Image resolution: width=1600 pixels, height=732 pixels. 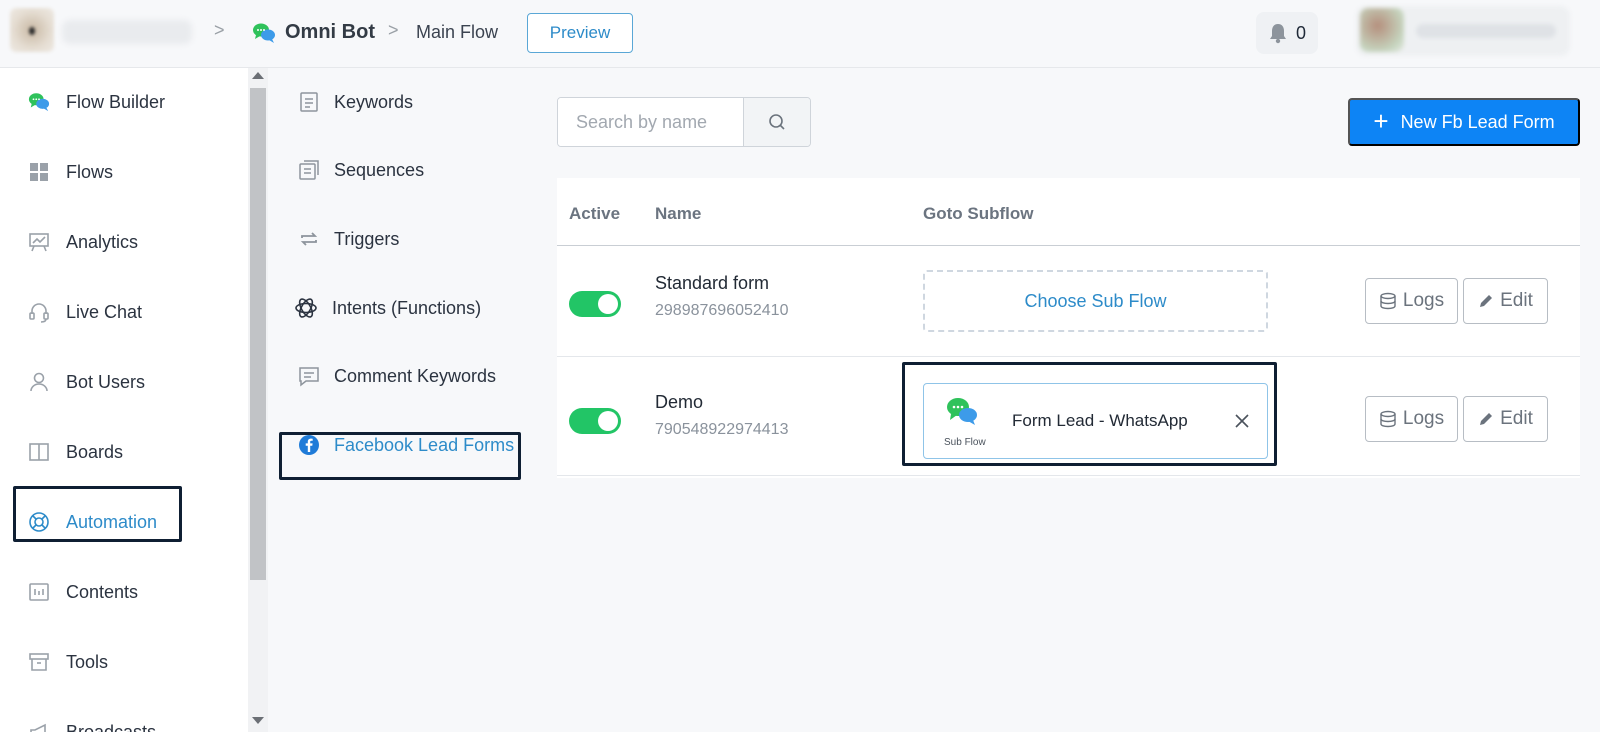 I want to click on sidebar-item-analytics: Analytics, so click(x=124, y=242).